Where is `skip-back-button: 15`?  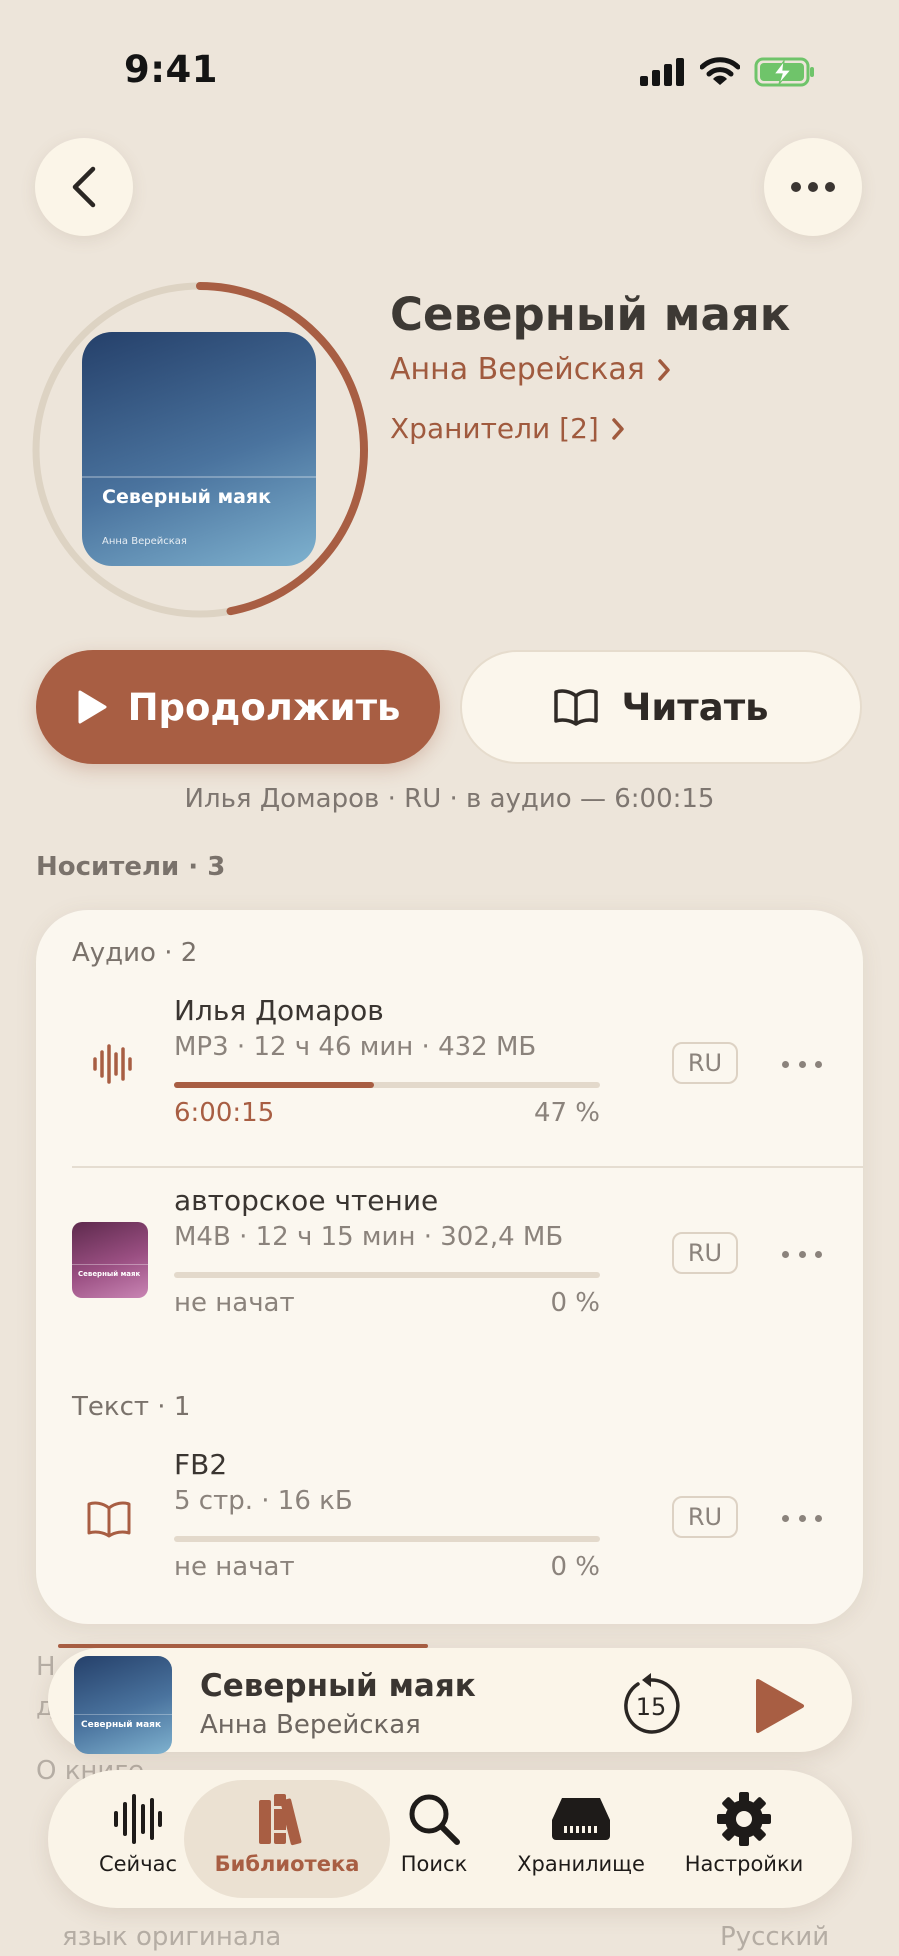
skip-back-button: 15 is located at coordinates (651, 1705).